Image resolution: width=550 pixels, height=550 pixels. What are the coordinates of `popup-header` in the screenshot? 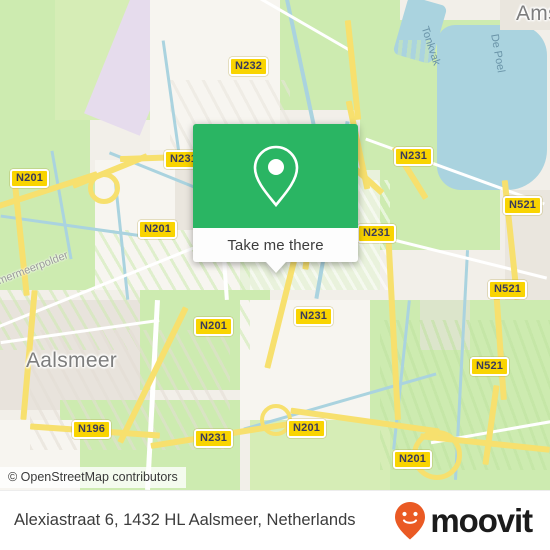 It's located at (275, 176).